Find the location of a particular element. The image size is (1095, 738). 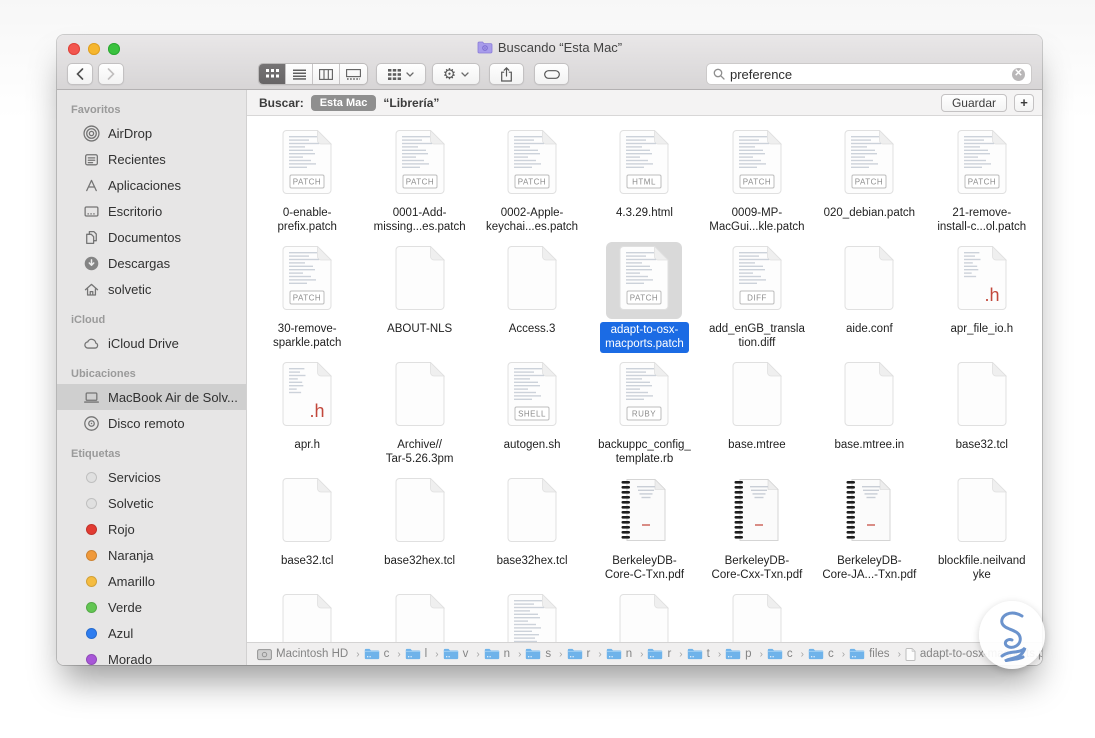

view-coverflow-button is located at coordinates (353, 74).